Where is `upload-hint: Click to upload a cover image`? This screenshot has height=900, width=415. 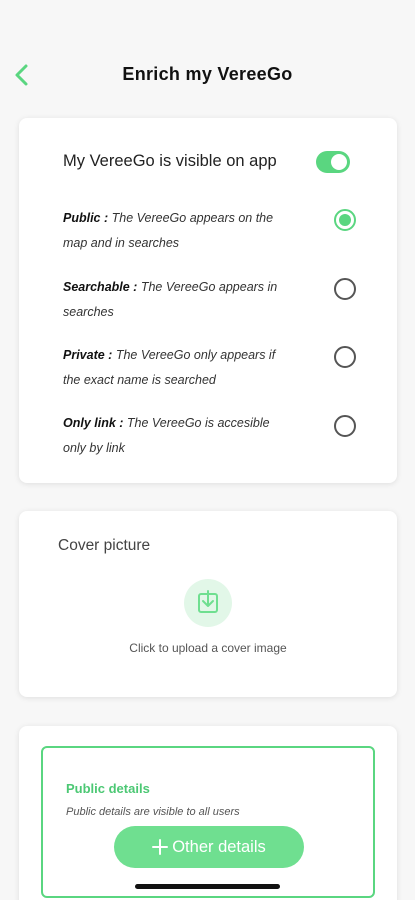
upload-hint: Click to upload a cover image is located at coordinates (208, 648).